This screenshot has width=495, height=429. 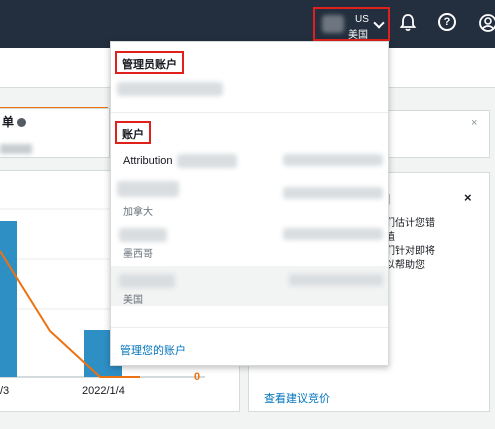 I want to click on view-bid-recommendation-link: 查看建议竞价, so click(x=297, y=398).